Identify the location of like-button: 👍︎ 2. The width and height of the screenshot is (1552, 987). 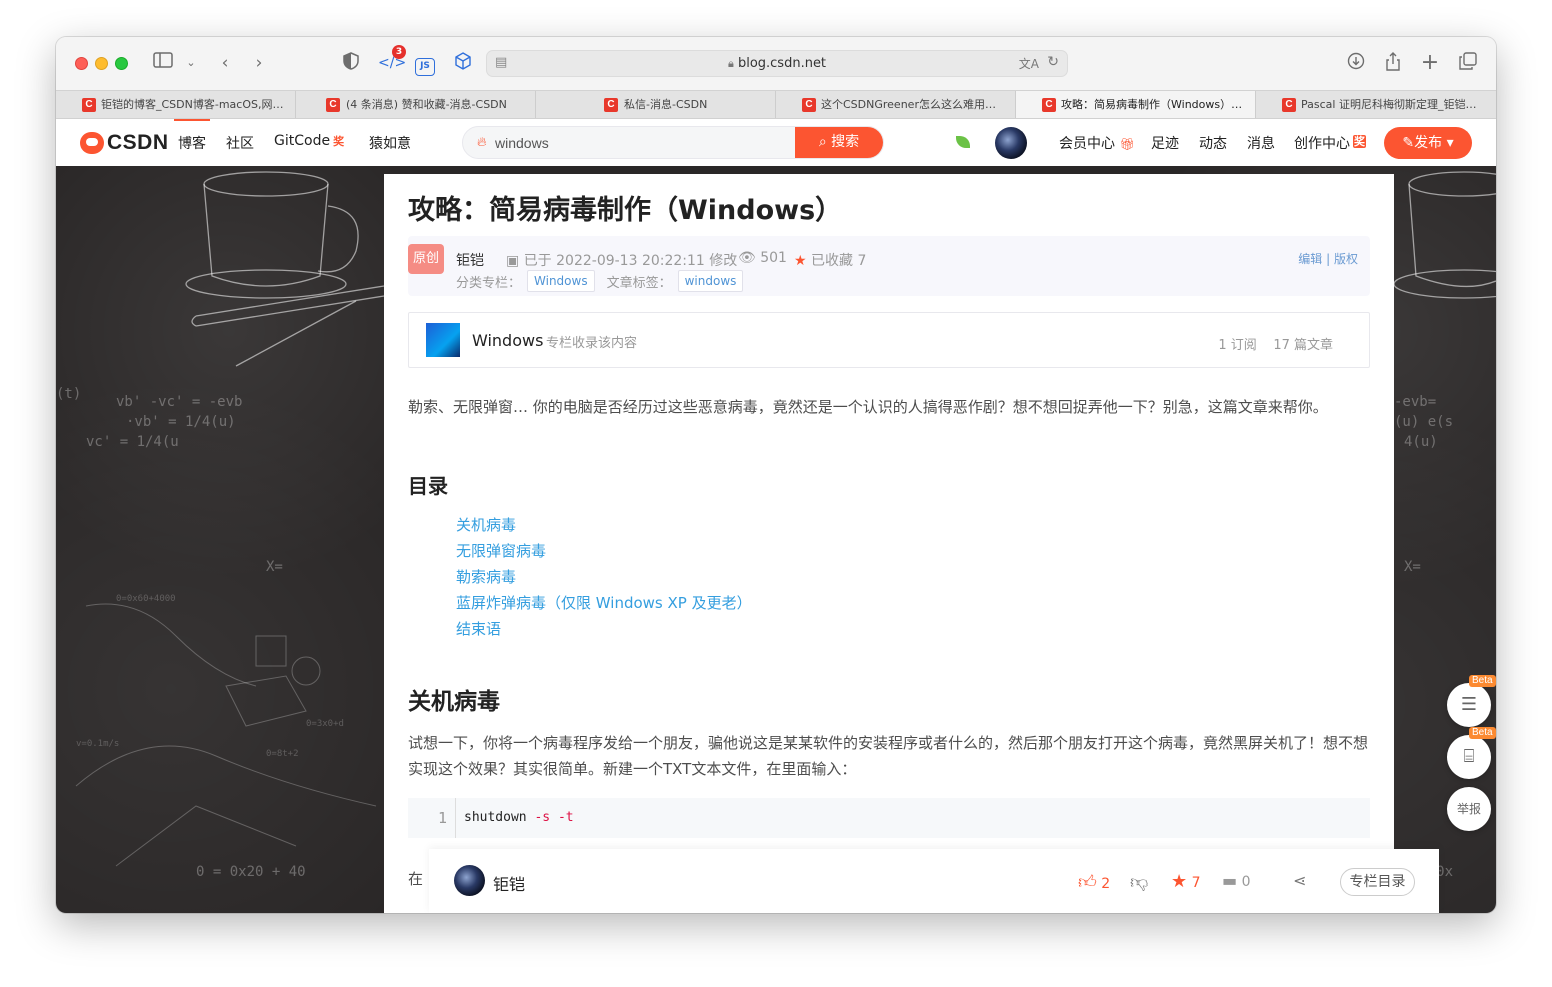
(1094, 882).